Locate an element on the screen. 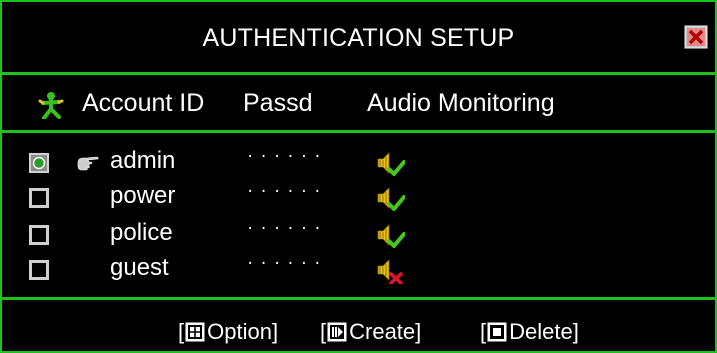  grid-icon is located at coordinates (195, 332).